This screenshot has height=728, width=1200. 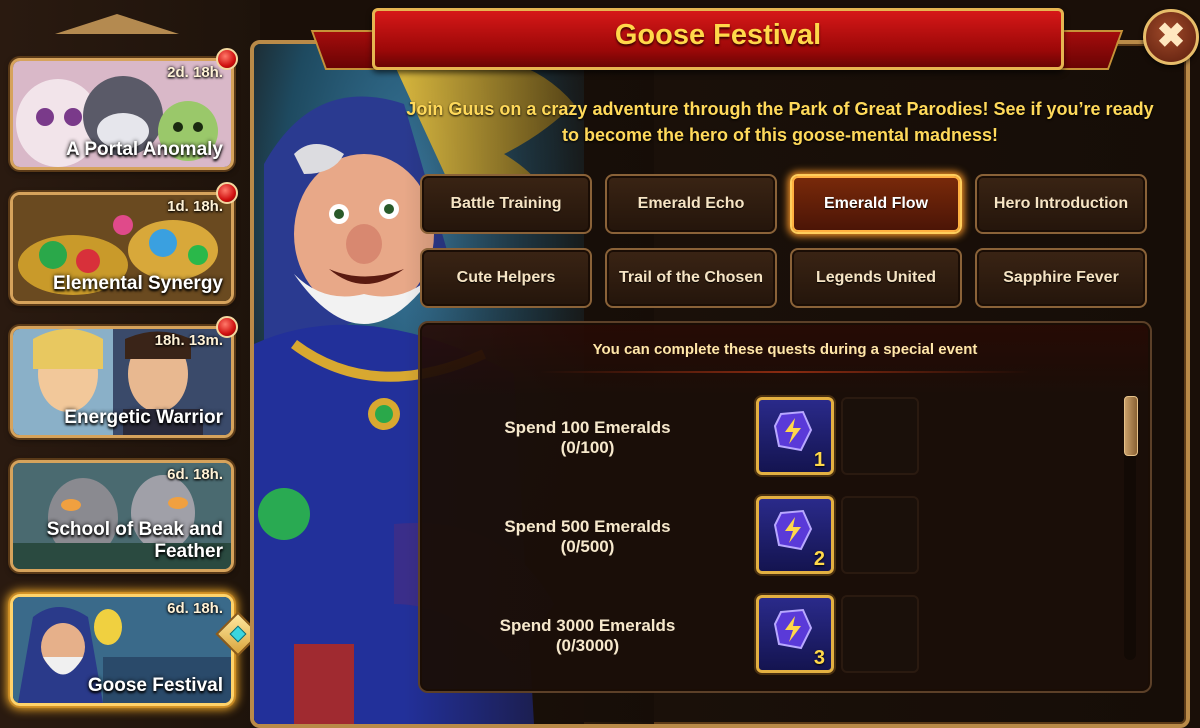 I want to click on reward-quantity: 2, so click(x=819, y=559).